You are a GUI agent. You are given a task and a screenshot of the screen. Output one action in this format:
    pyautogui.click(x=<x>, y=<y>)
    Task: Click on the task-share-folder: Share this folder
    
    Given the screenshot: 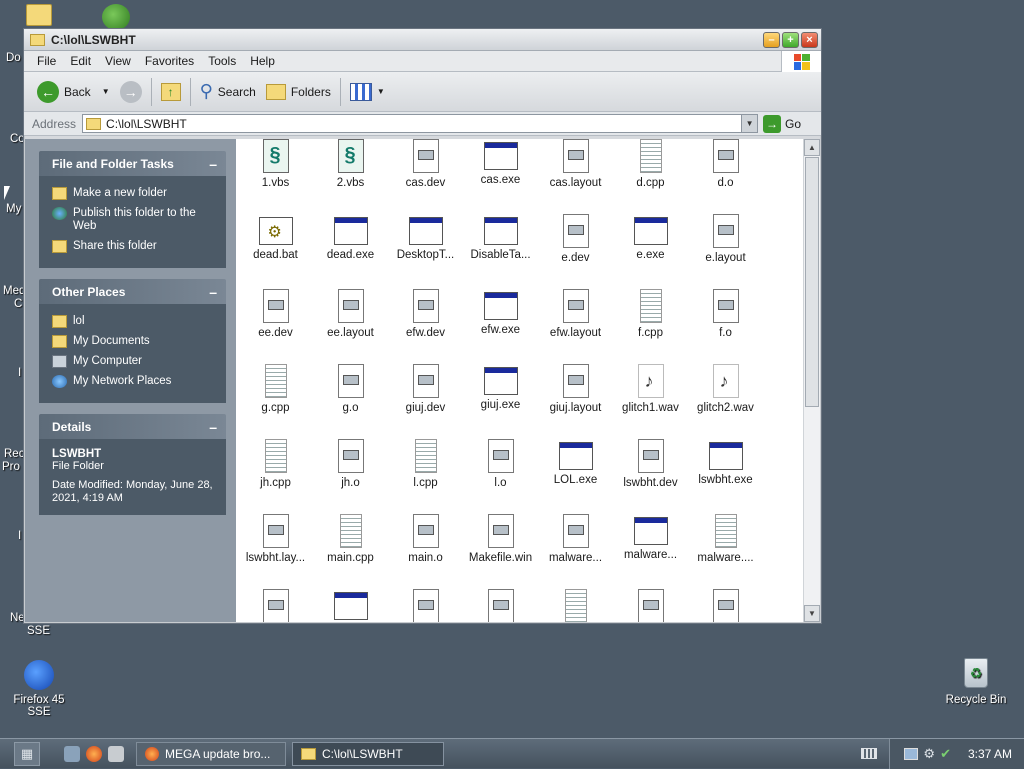 What is the action you would take?
    pyautogui.click(x=135, y=246)
    